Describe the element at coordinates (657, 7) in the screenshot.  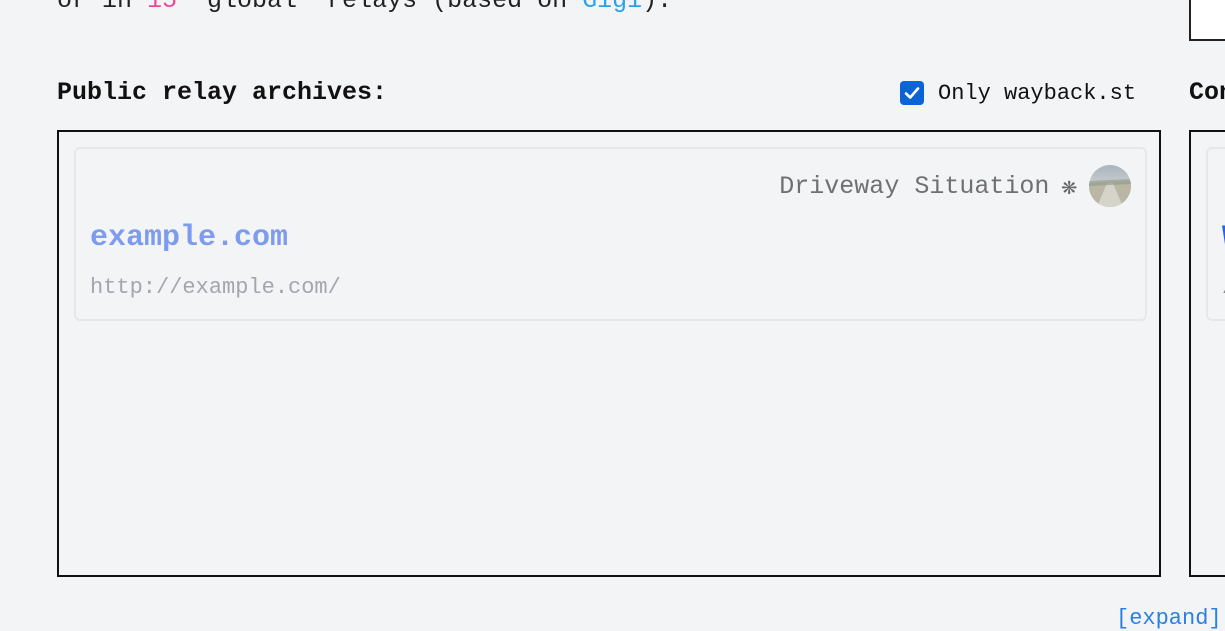
I see `intro-suffix: ).` at that location.